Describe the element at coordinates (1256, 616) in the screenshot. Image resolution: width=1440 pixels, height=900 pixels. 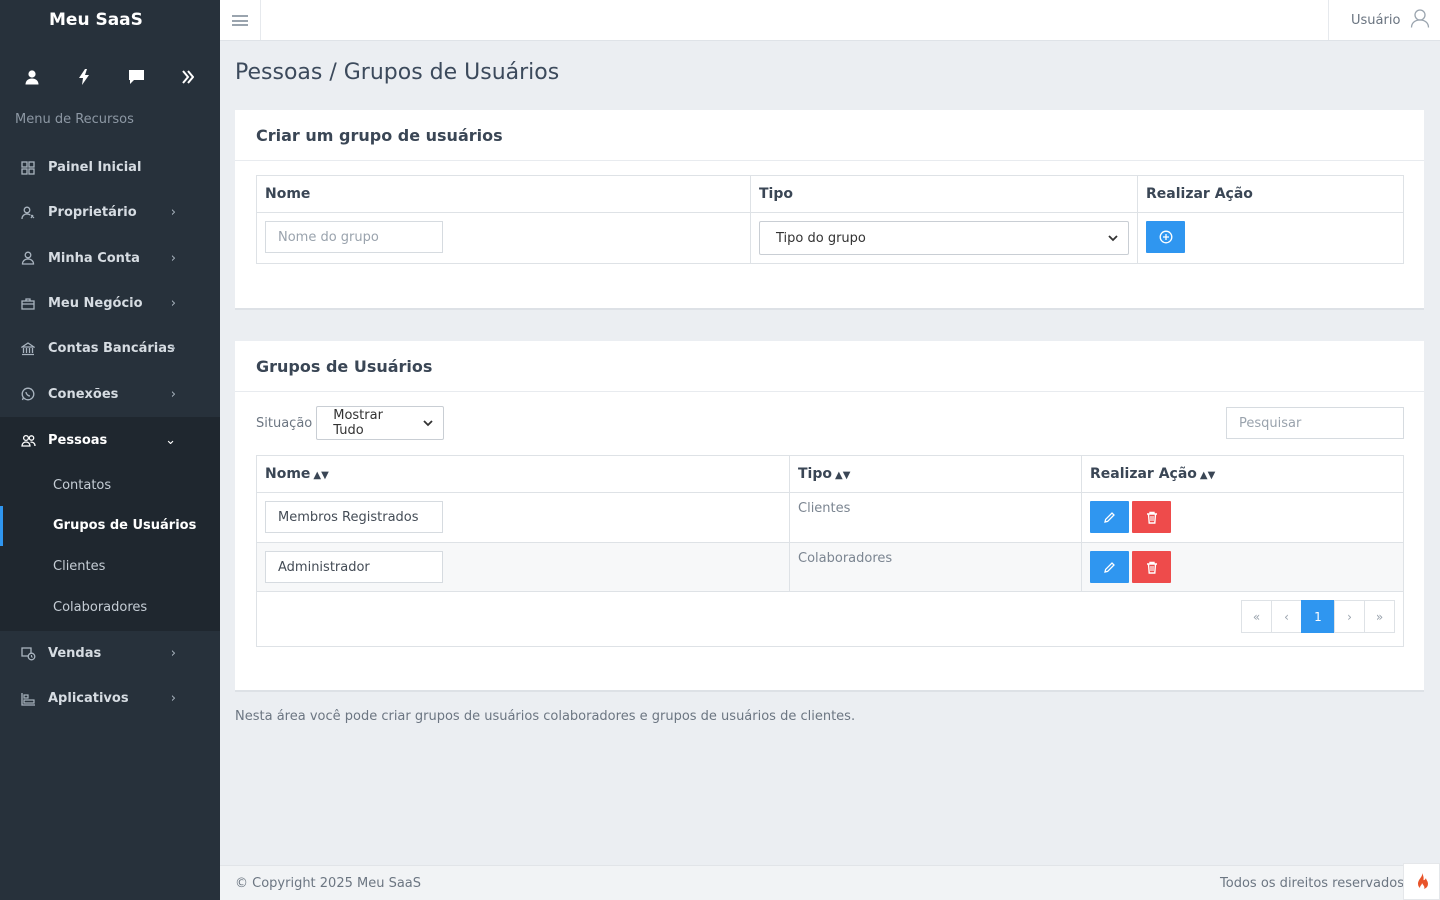
I see `pagination-first: «` at that location.